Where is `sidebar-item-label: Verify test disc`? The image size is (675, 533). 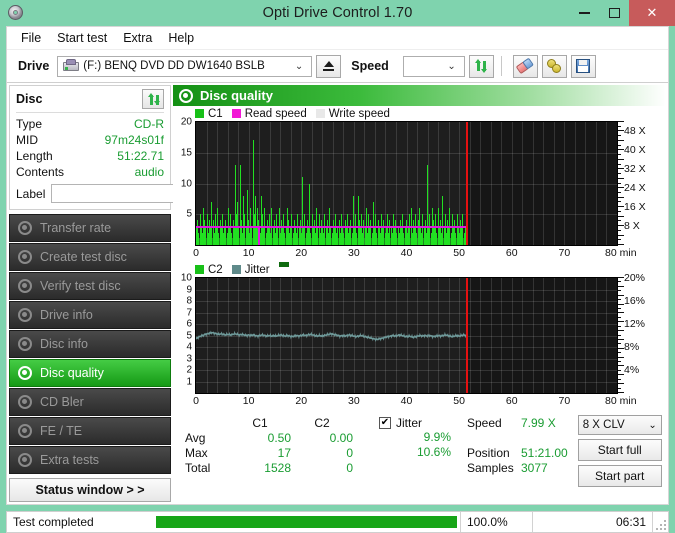
sidebar-item-label: Verify test disc is located at coordinates (80, 286).